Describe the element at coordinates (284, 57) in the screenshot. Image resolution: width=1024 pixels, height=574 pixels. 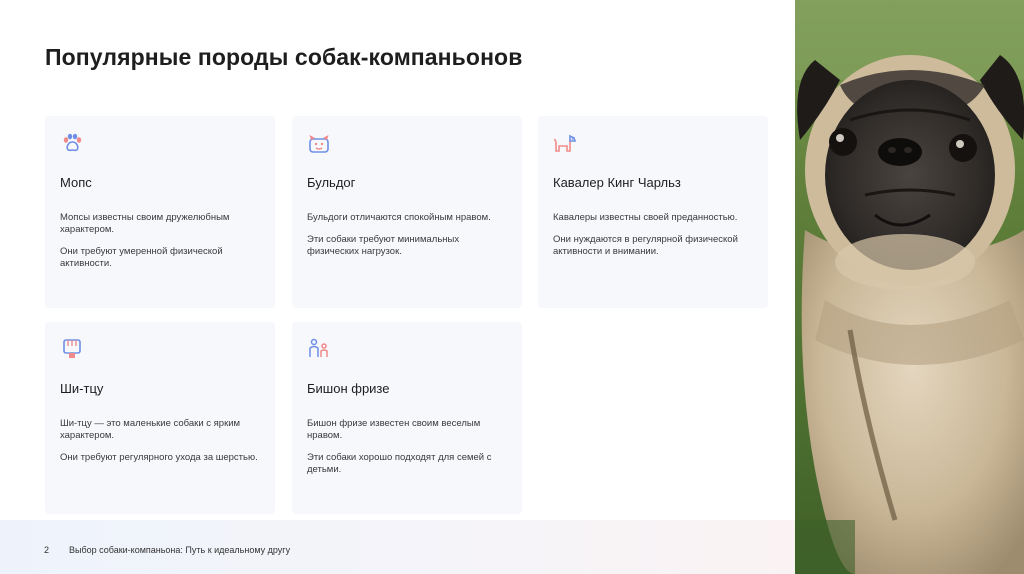
I see `slide-title: Популярные породы собак-компаньонов` at that location.